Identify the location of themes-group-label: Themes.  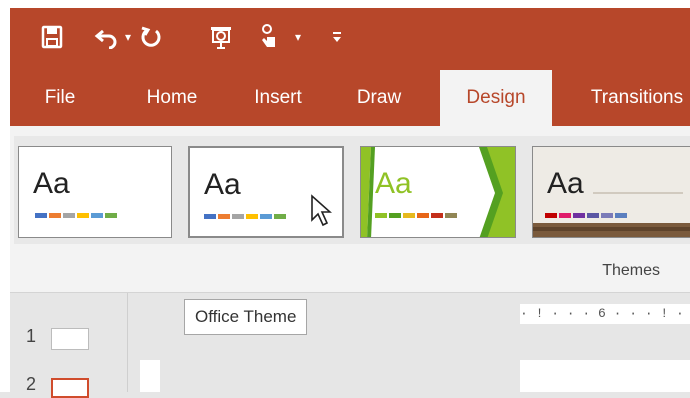
(631, 270).